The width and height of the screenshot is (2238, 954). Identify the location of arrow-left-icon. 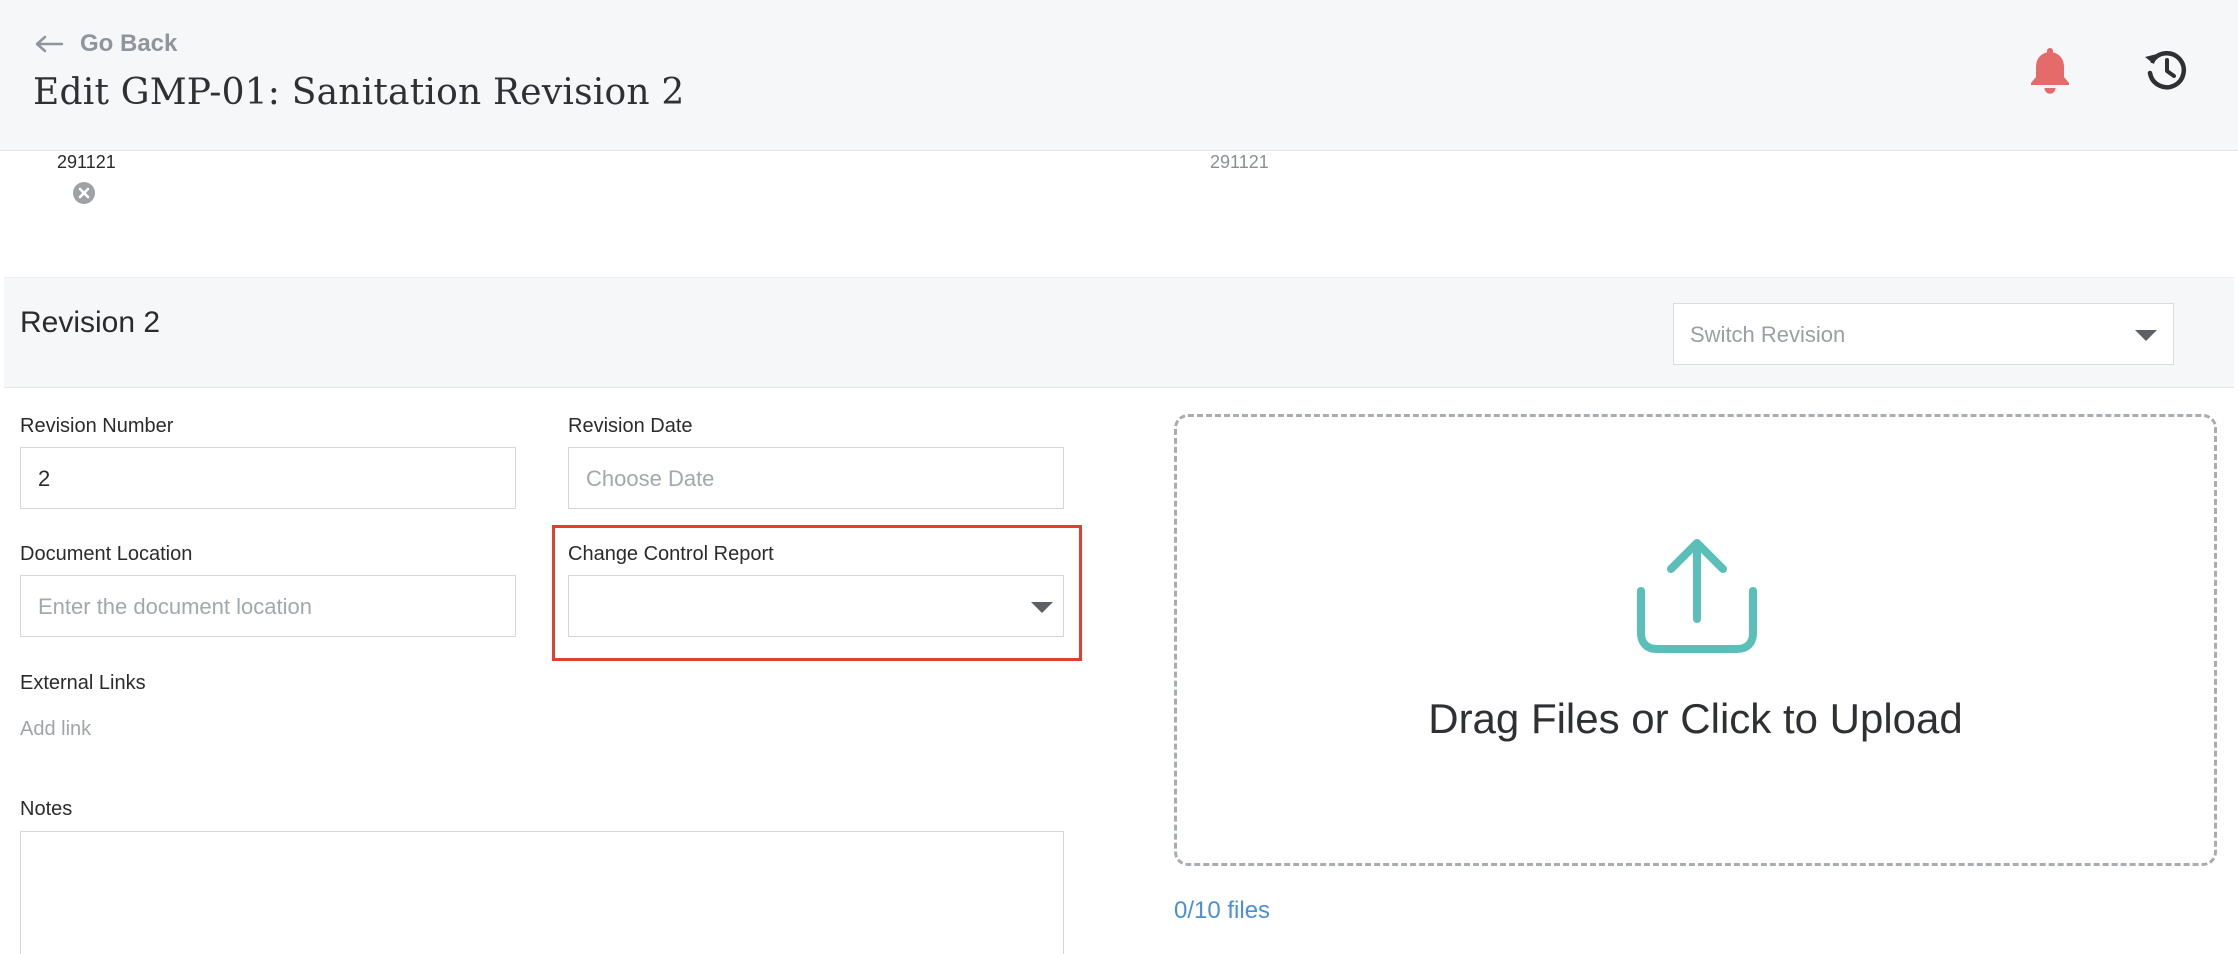
(49, 44).